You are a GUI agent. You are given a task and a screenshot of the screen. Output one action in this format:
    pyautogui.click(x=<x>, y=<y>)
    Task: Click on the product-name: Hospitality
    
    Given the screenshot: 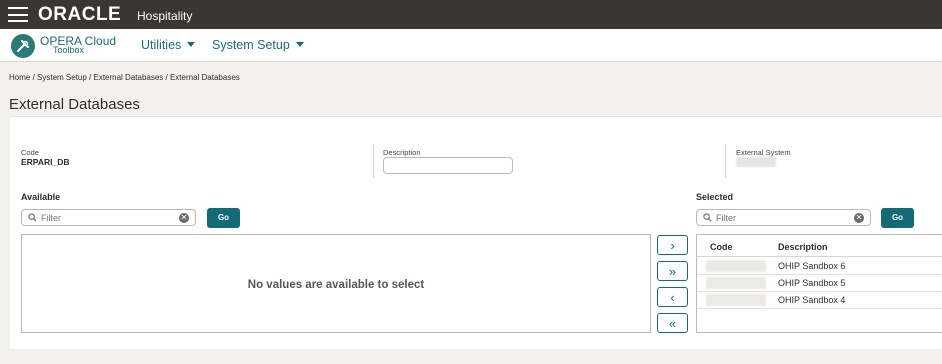 What is the action you would take?
    pyautogui.click(x=165, y=16)
    